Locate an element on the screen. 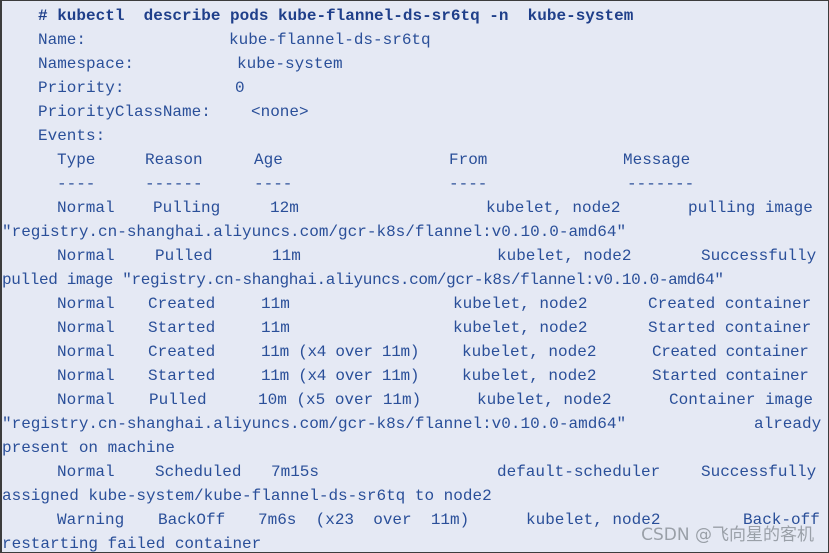 This screenshot has height=553, width=829. column-underline-message: ------- is located at coordinates (661, 184).